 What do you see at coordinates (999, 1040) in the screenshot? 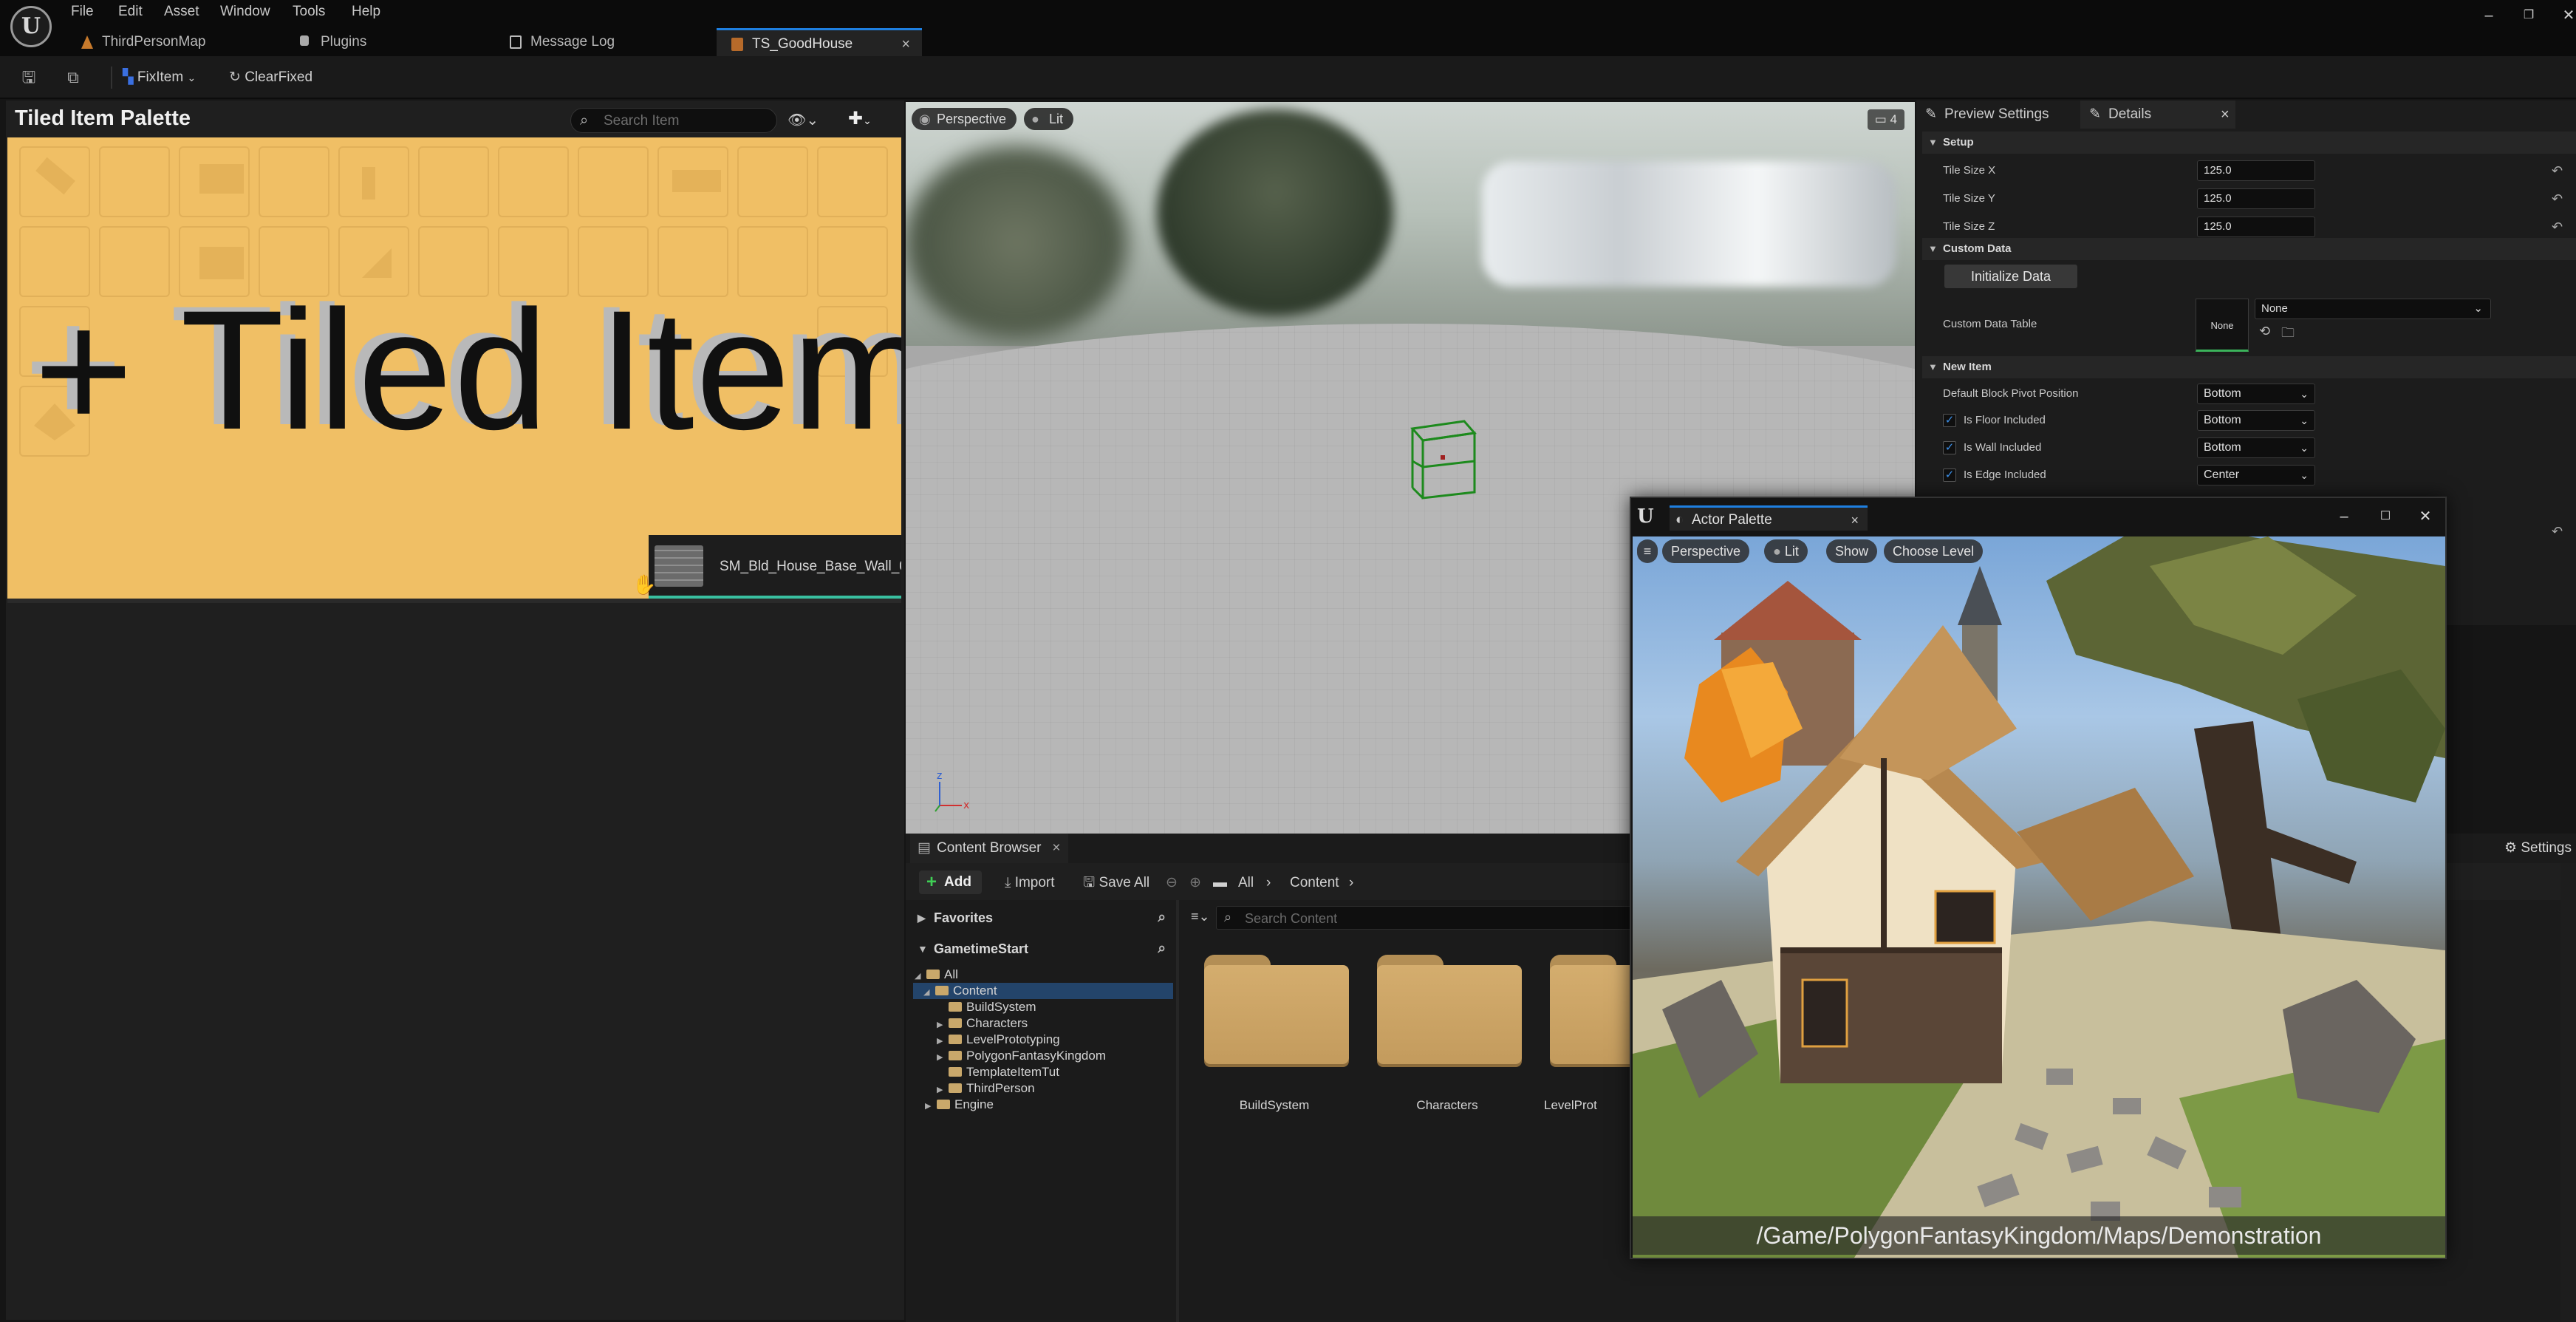
I see `tree-item-levelprototyping: ▶ LevelPrototyping` at bounding box center [999, 1040].